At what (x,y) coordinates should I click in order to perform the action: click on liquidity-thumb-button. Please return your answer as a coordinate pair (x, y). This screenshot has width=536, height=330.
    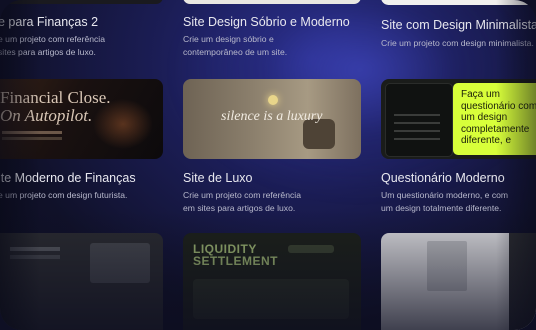
    Looking at the image, I should click on (311, 249).